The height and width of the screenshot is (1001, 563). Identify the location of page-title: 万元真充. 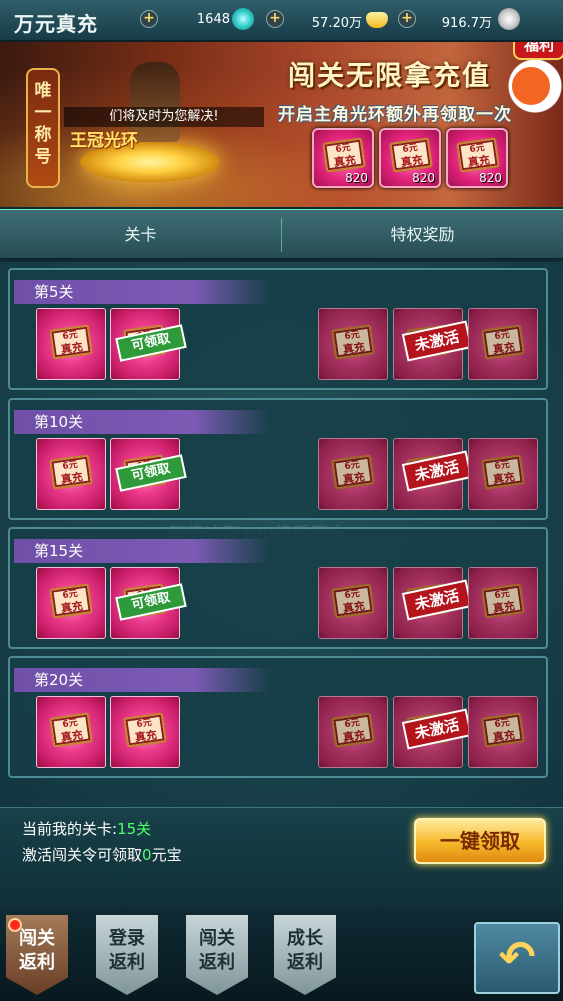
(56, 24).